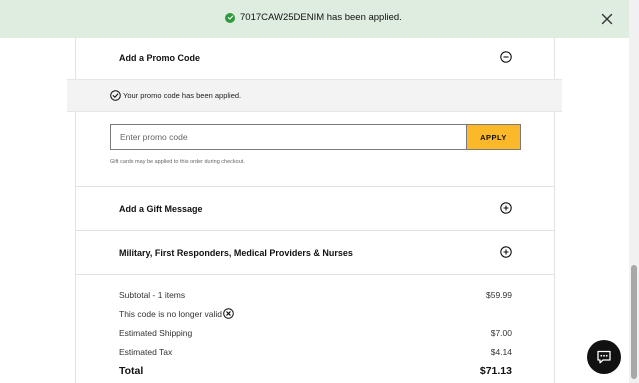 This screenshot has height=383, width=639. What do you see at coordinates (152, 295) in the screenshot?
I see `subtotal-label: Subtotal - 1 items` at bounding box center [152, 295].